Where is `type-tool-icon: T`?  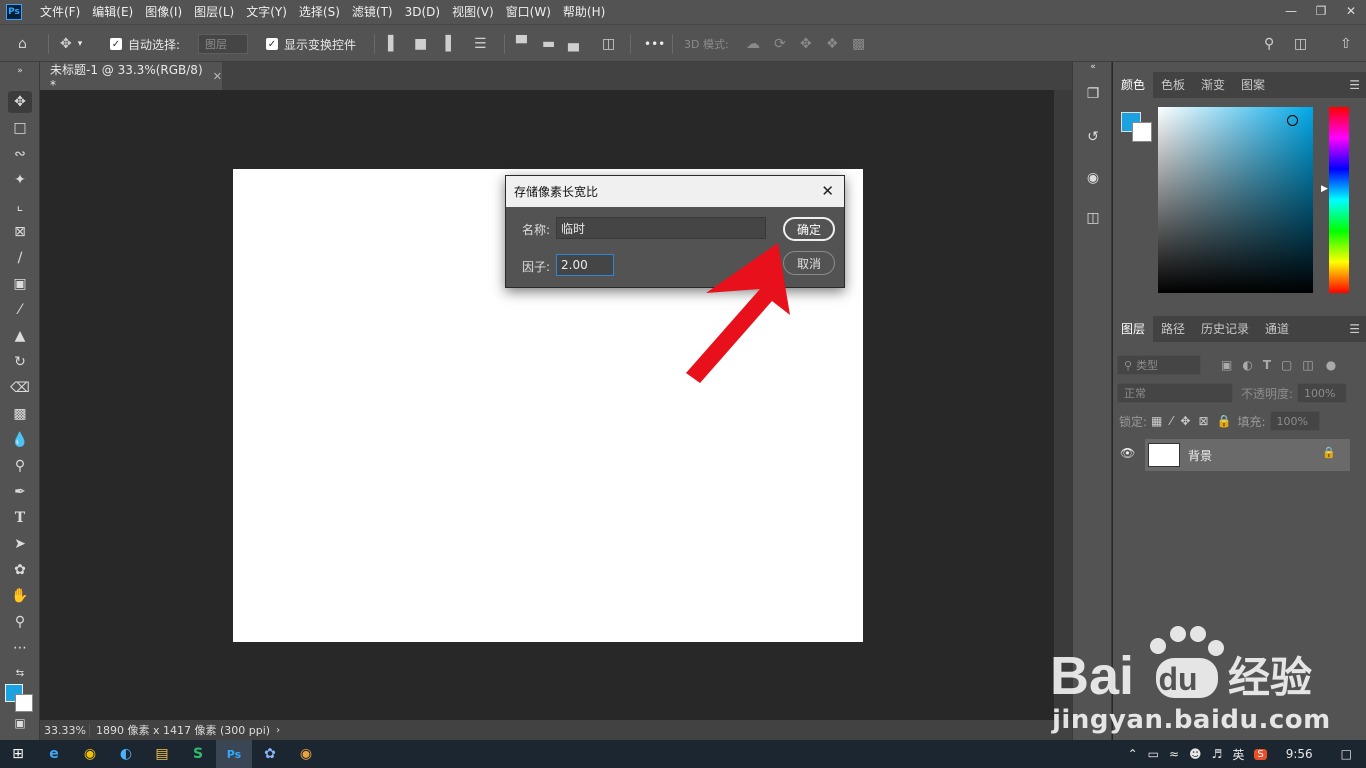 type-tool-icon: T is located at coordinates (20, 518).